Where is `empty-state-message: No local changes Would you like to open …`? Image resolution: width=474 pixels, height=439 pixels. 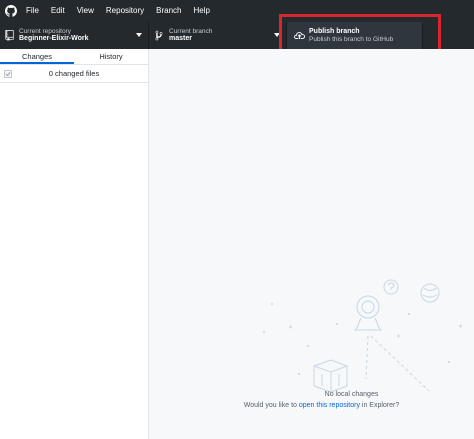 empty-state-message: No local changes Would you like to open … is located at coordinates (311, 400).